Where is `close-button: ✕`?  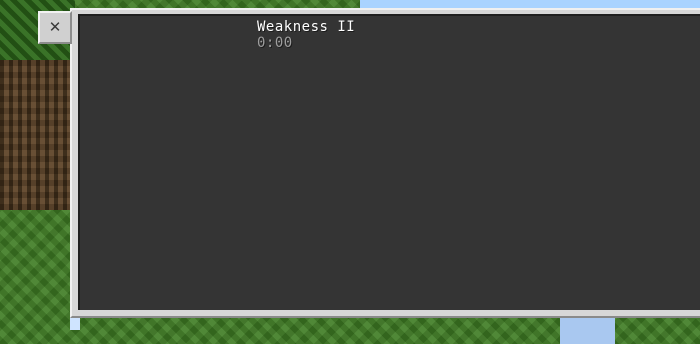 close-button: ✕ is located at coordinates (55, 27).